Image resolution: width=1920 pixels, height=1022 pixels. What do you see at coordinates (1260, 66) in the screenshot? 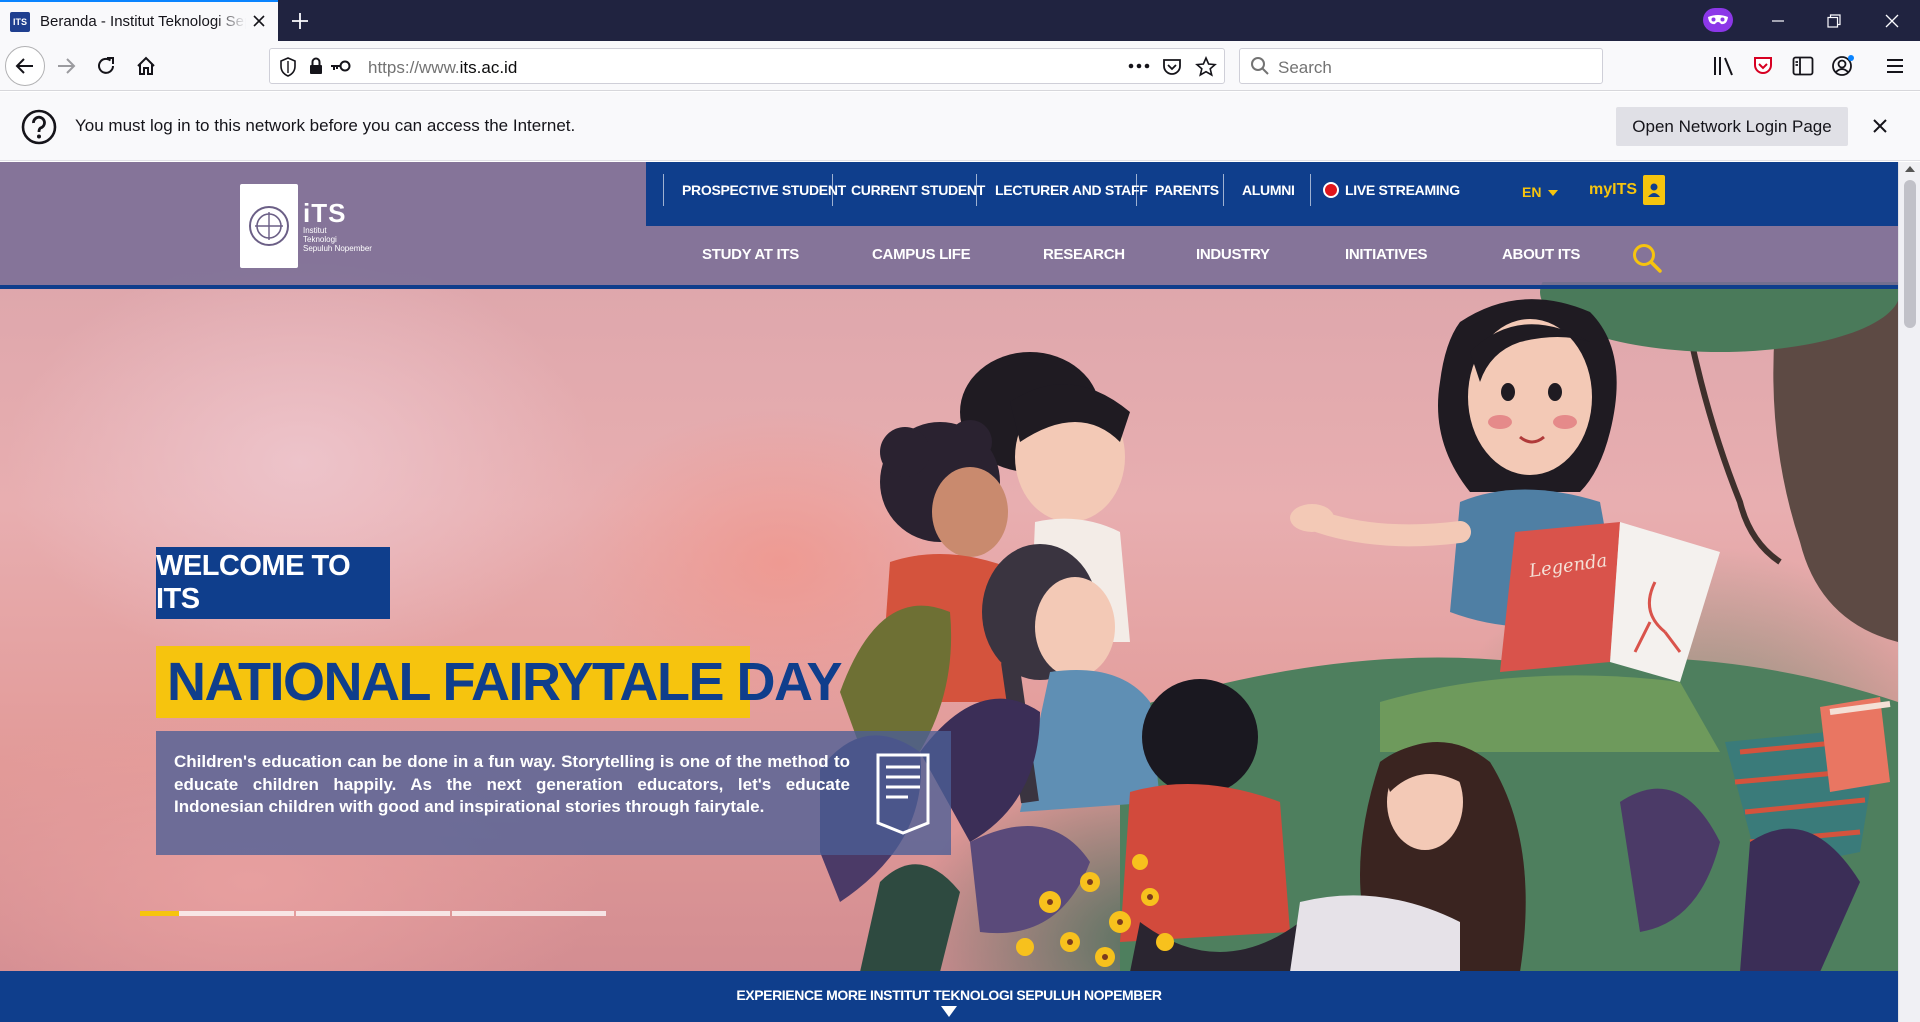
I see `search-icon` at bounding box center [1260, 66].